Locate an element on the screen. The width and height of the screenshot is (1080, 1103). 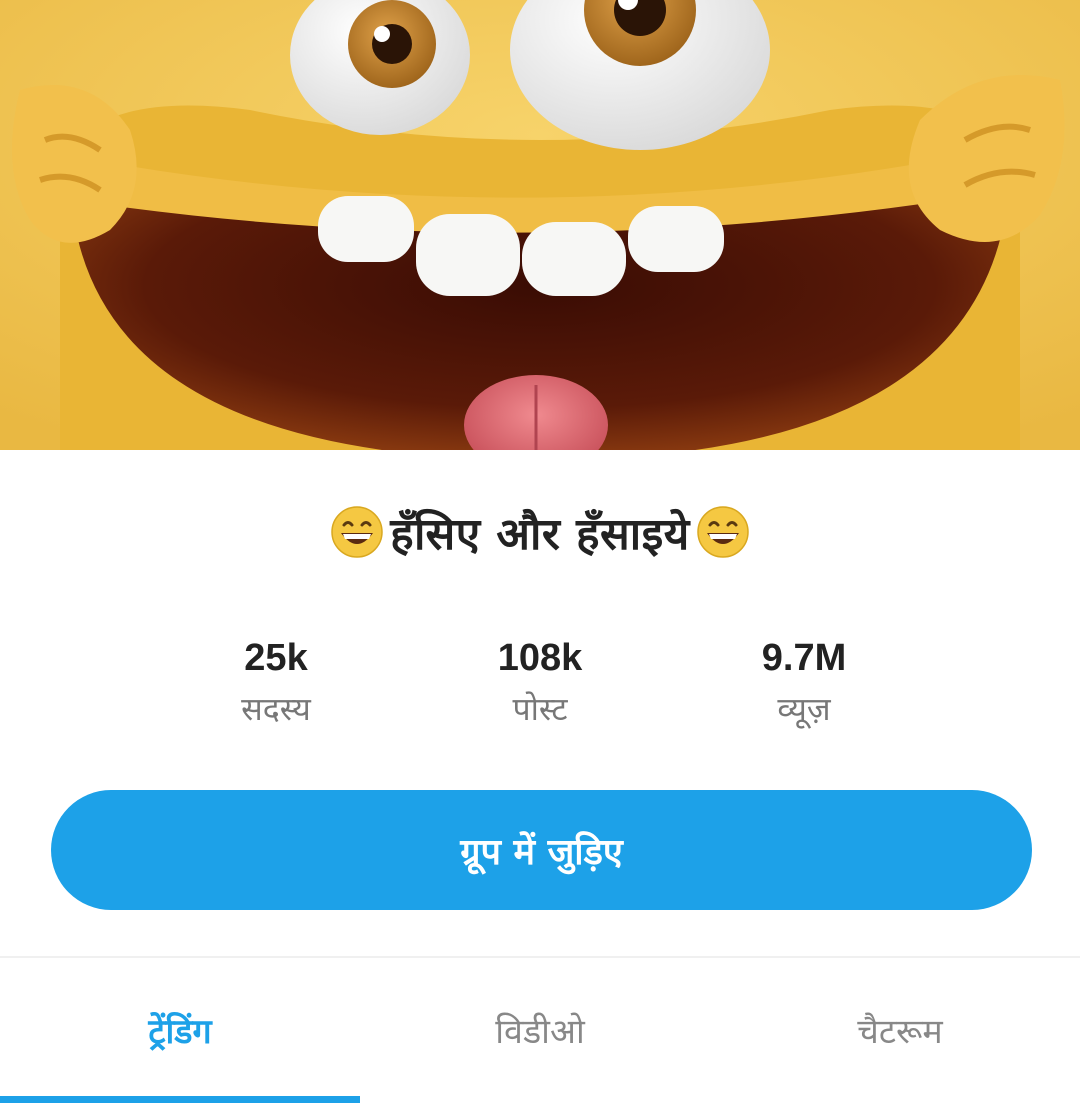
group-title: हँसिए और हँसाइये is located at coordinates (540, 532).